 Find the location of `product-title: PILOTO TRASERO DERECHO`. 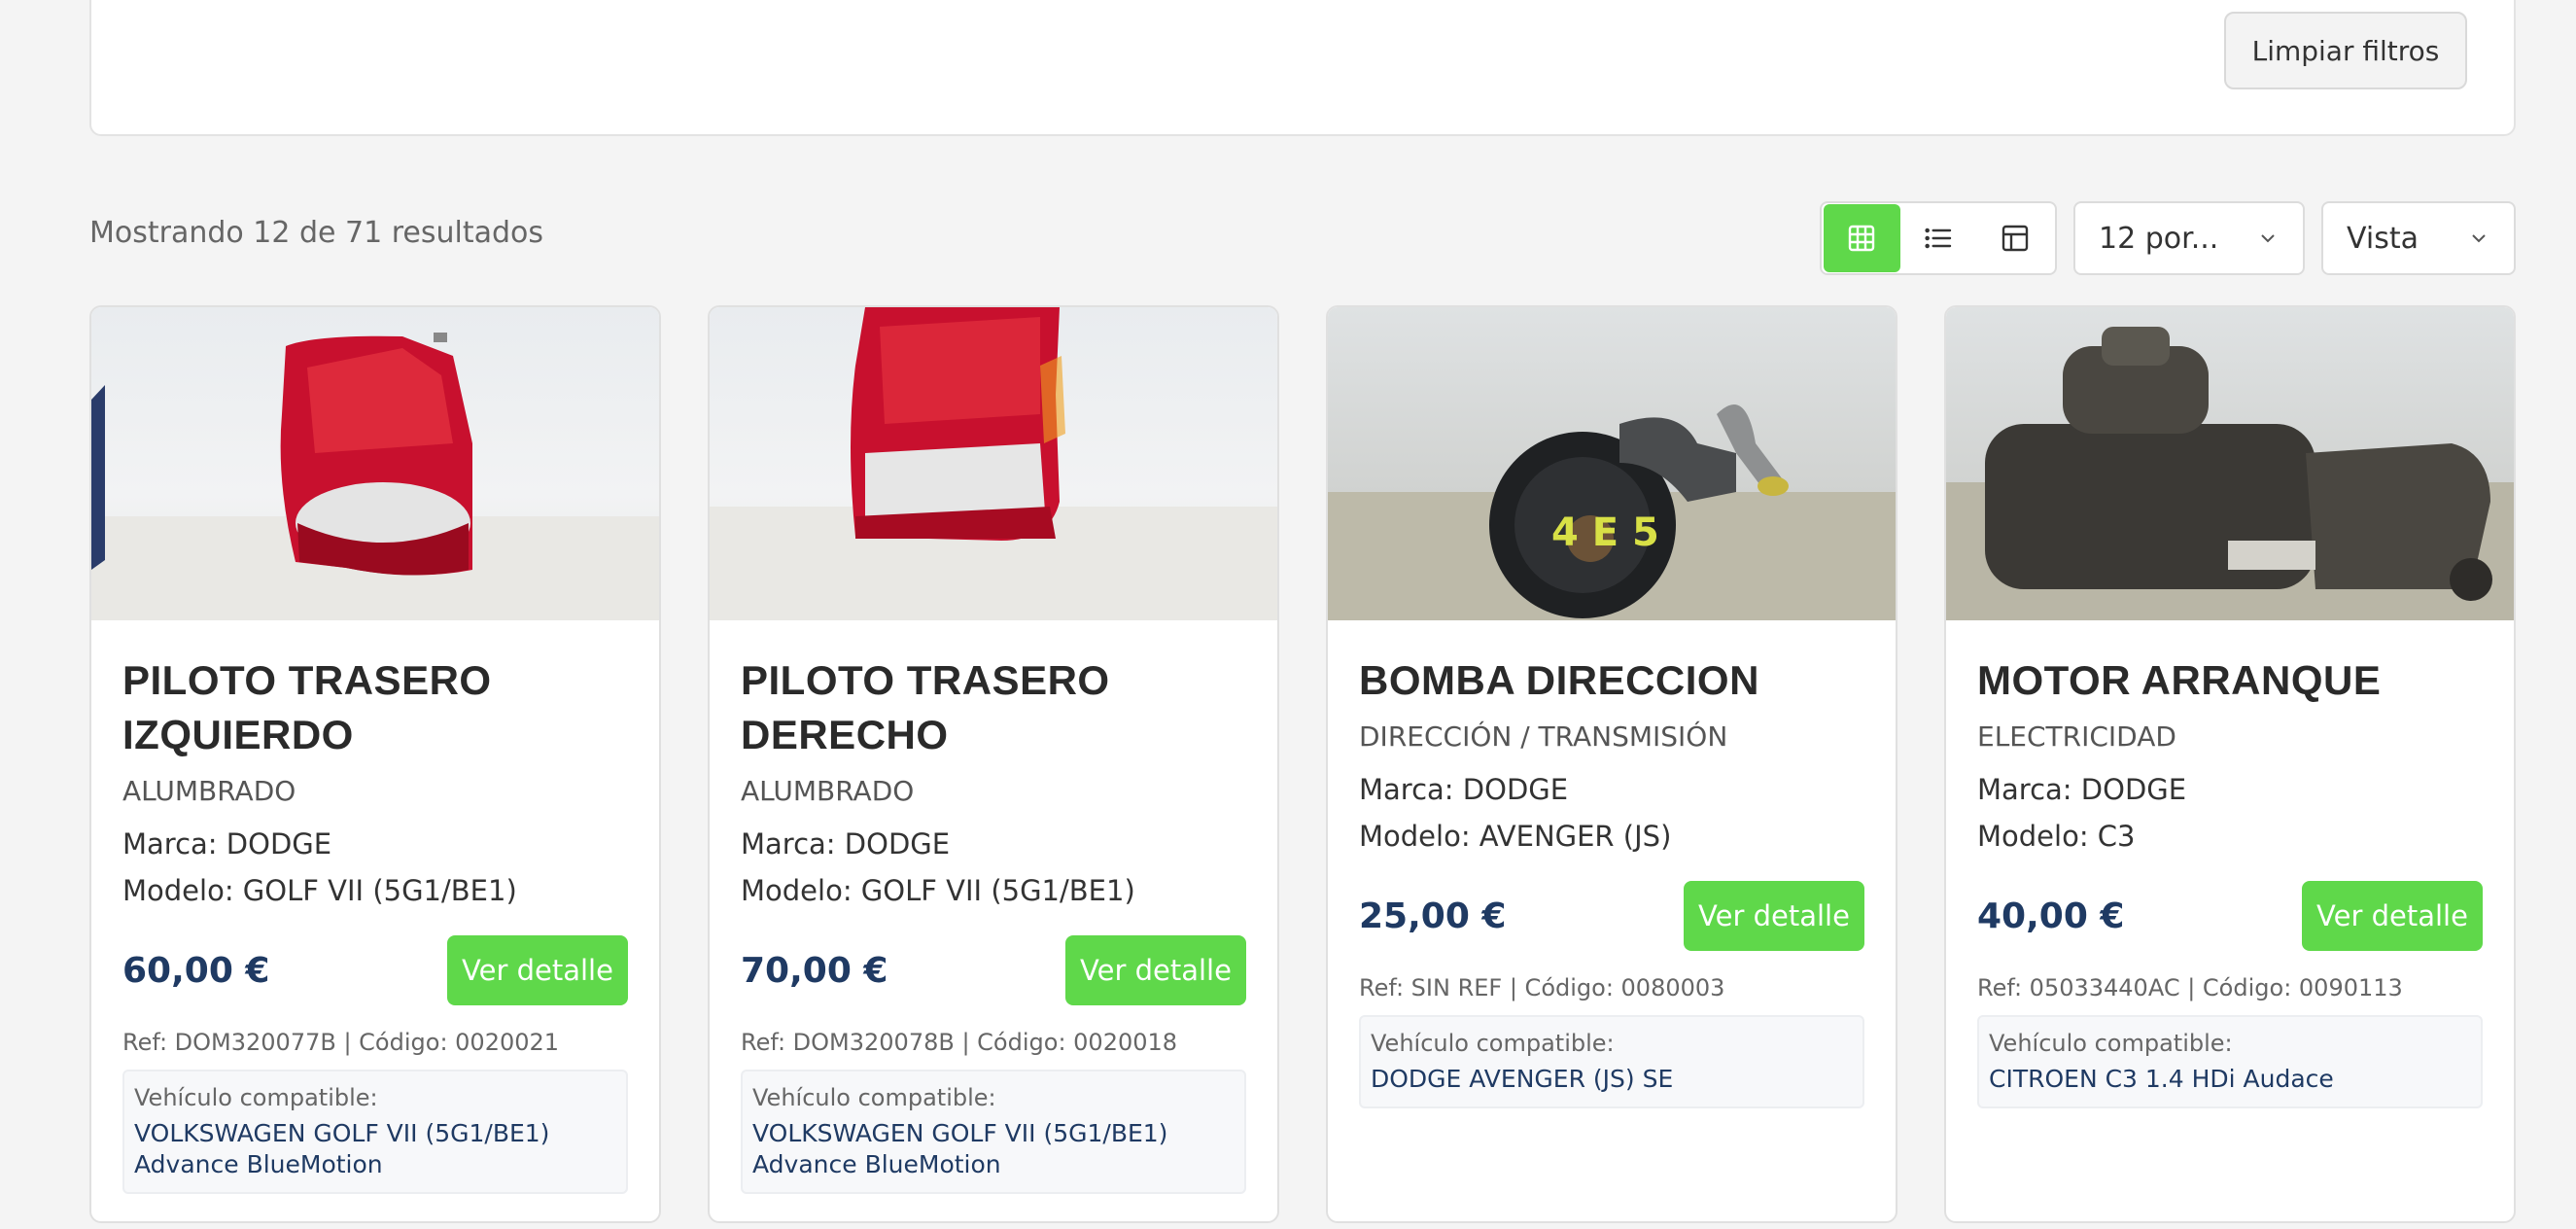

product-title: PILOTO TRASERO DERECHO is located at coordinates (994, 707).